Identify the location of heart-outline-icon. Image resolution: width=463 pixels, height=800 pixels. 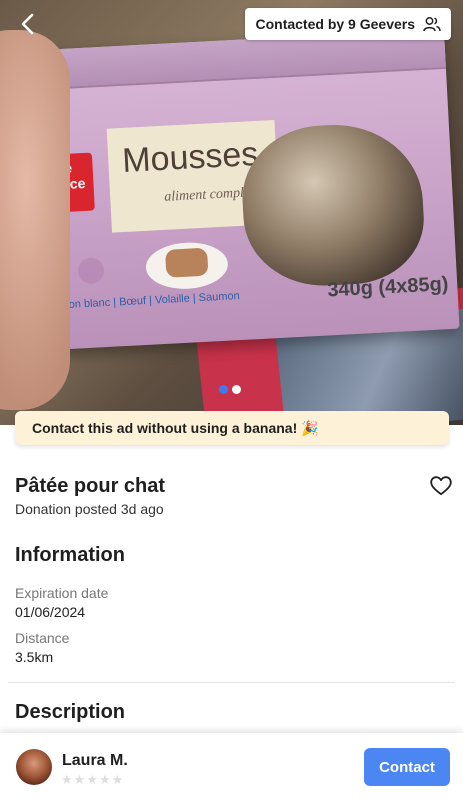
(441, 486).